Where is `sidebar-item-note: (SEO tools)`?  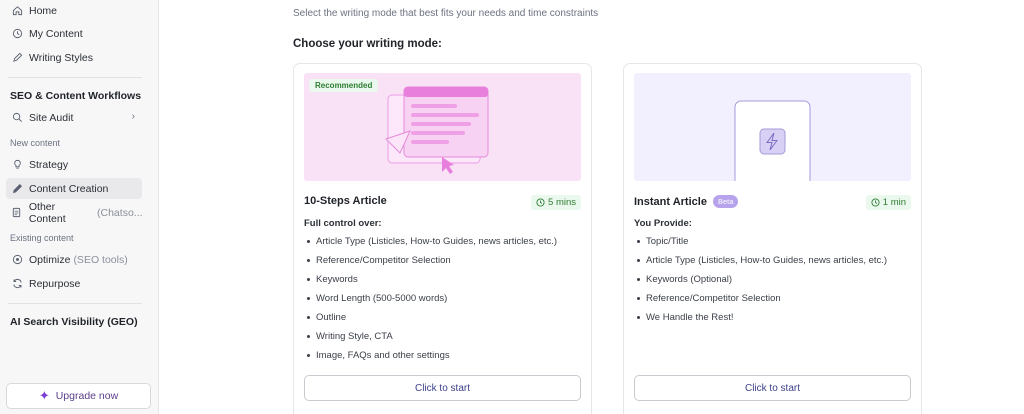
sidebar-item-note: (SEO tools) is located at coordinates (100, 259).